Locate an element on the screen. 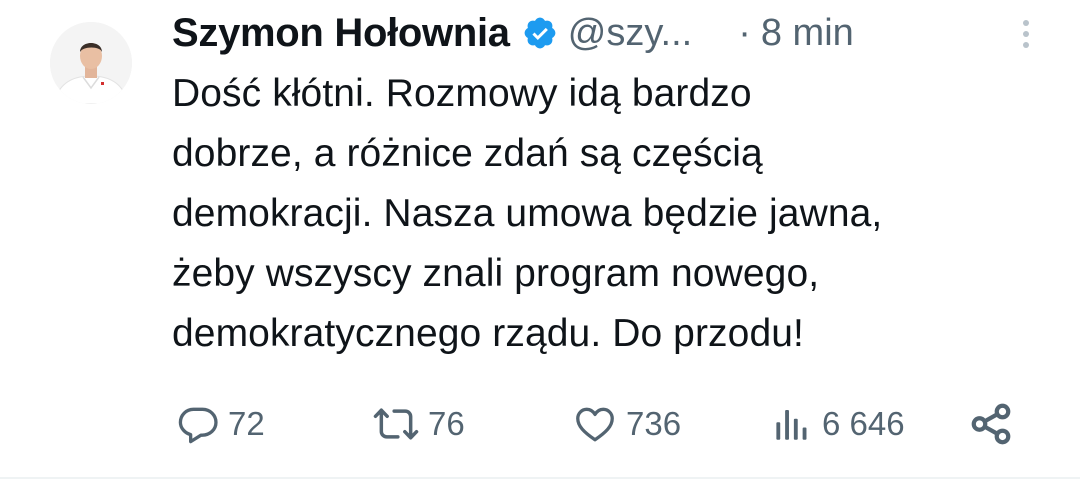 Image resolution: width=1080 pixels, height=479 pixels. verified-badge-icon is located at coordinates (540, 33).